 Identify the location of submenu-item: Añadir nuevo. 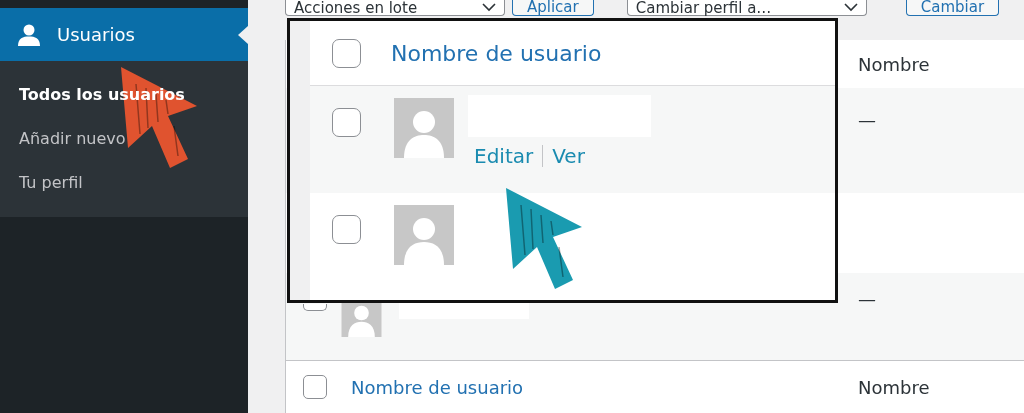
(72, 139).